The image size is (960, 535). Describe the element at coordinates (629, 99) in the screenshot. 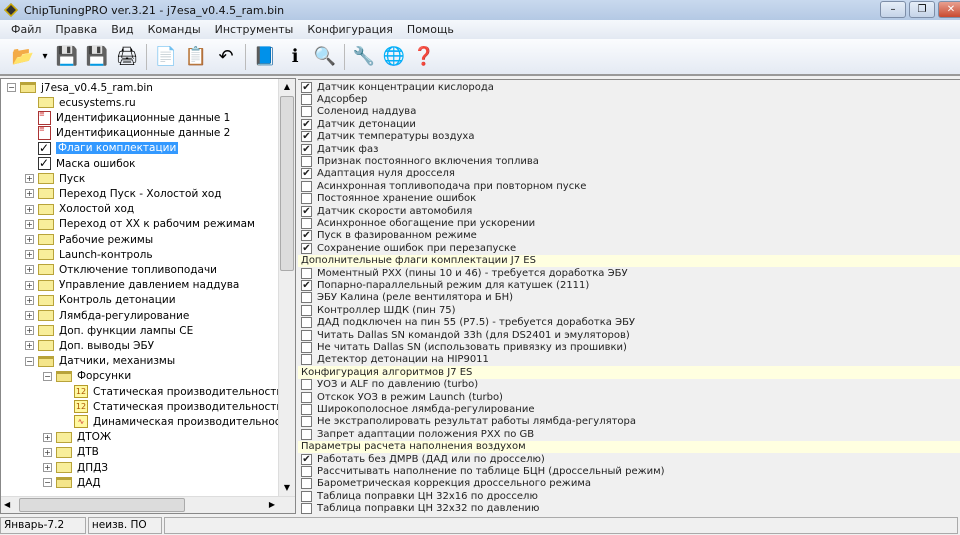

I see `flag-checkbox-row: Адсорбер` at that location.